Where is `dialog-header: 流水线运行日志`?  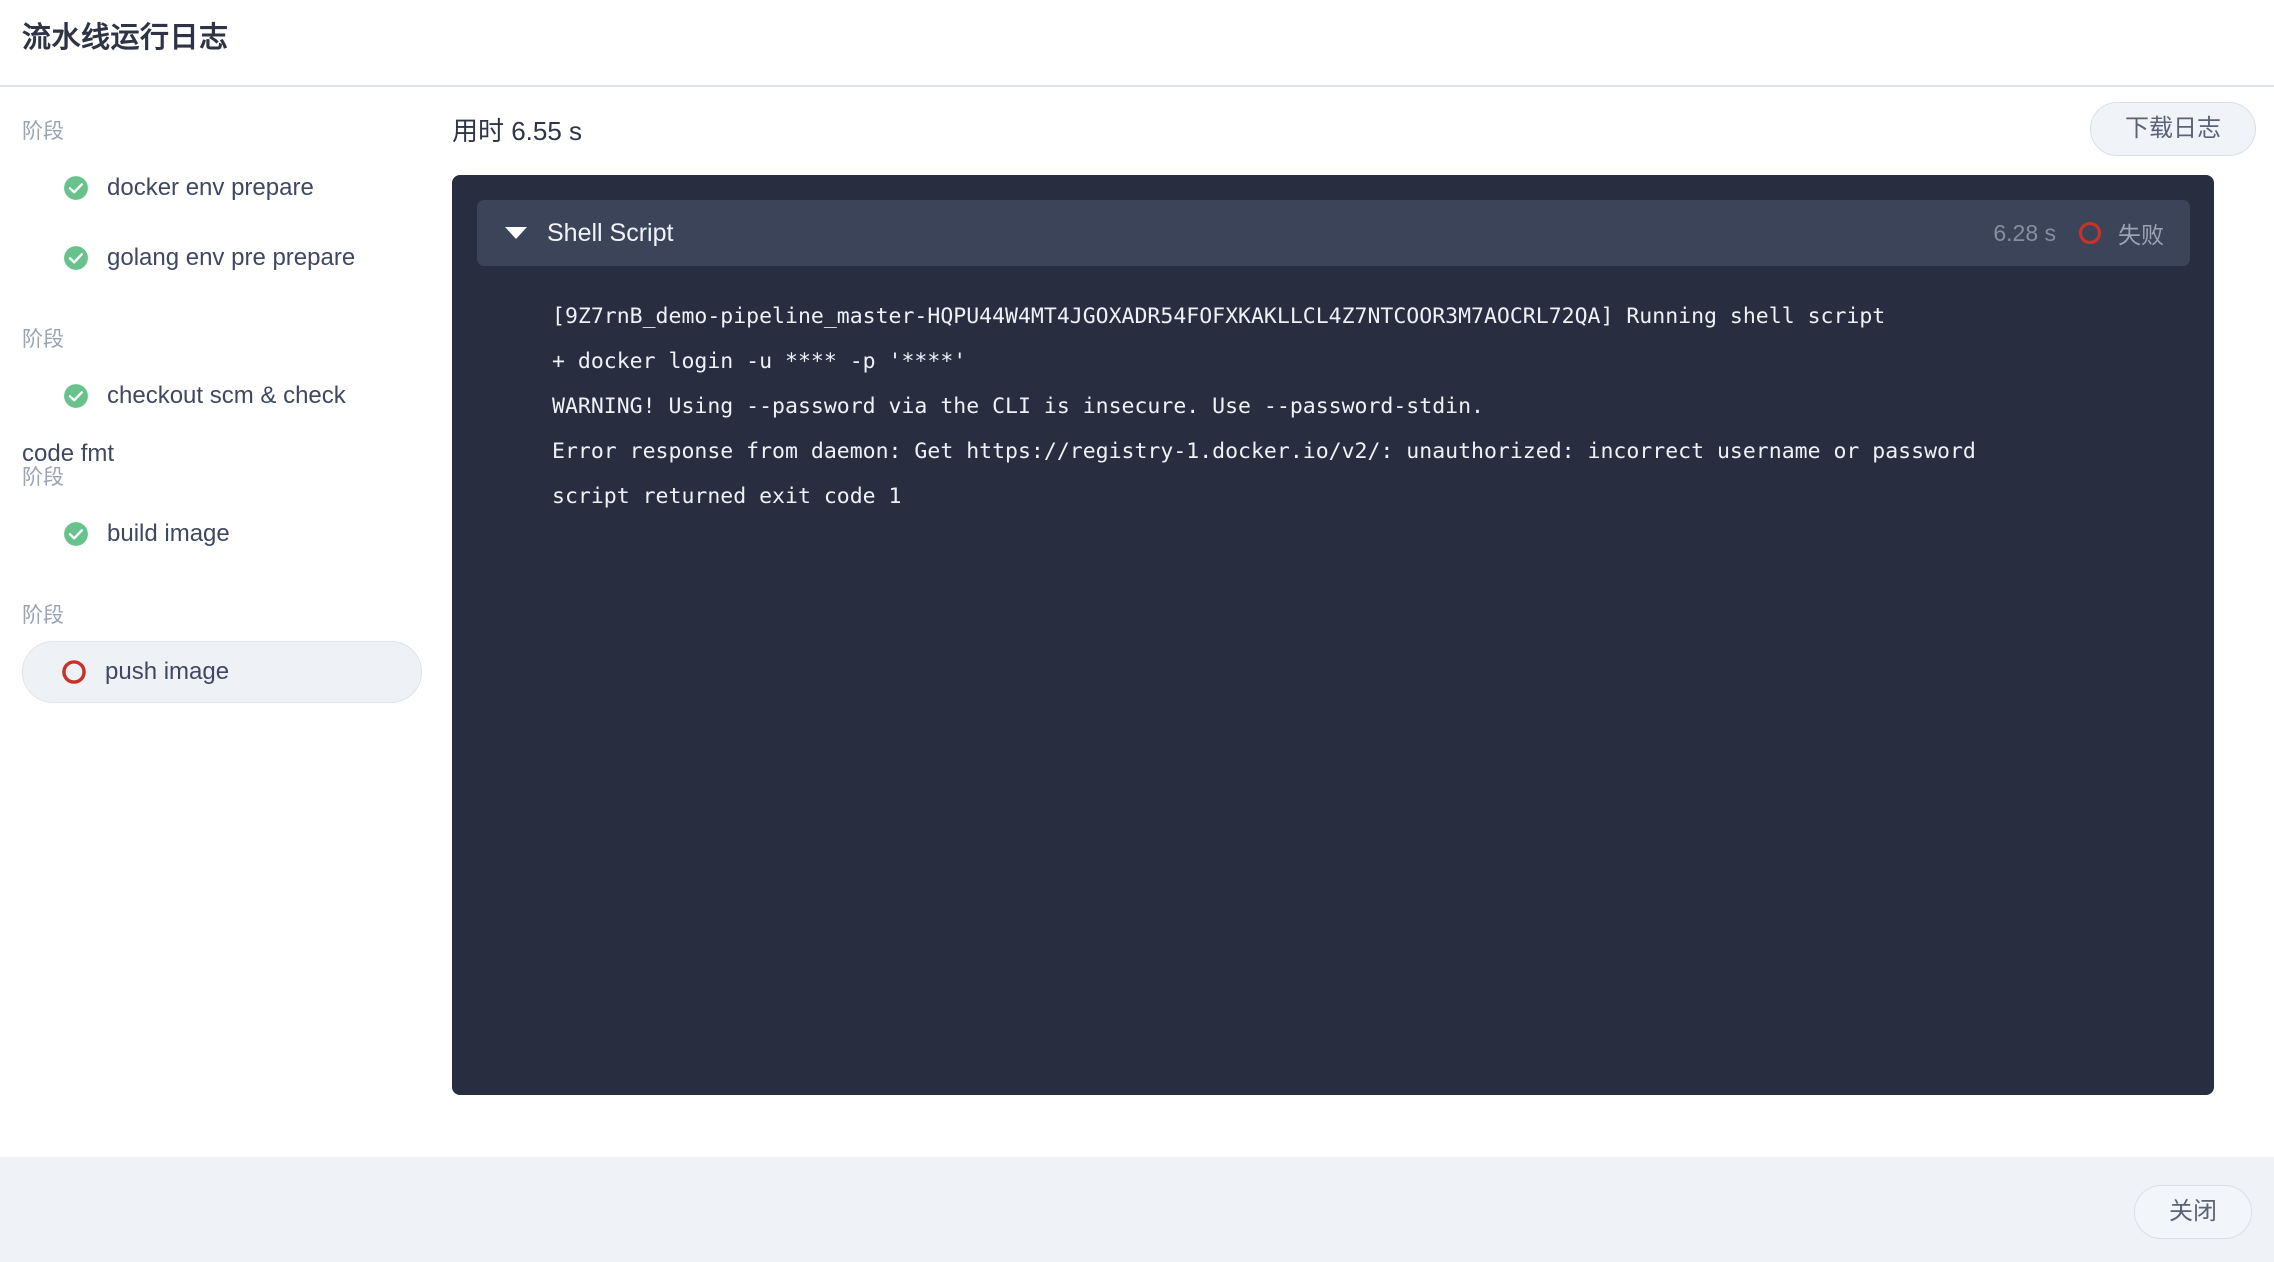 dialog-header: 流水线运行日志 is located at coordinates (1137, 43).